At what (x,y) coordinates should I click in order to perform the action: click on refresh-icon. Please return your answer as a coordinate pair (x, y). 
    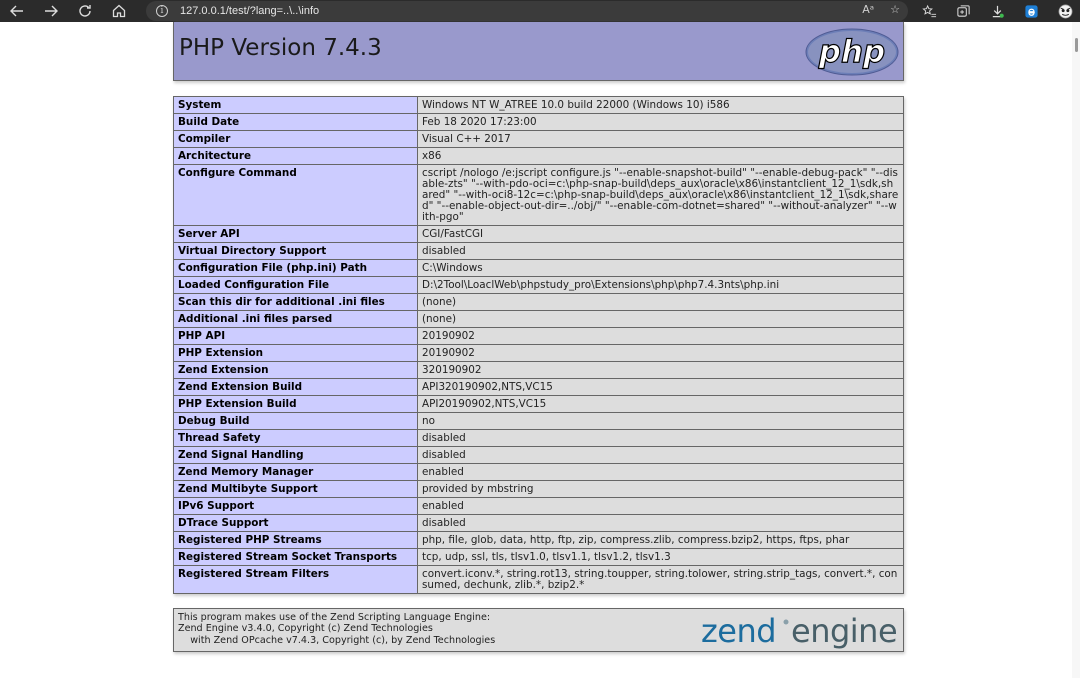
    Looking at the image, I should click on (85, 11).